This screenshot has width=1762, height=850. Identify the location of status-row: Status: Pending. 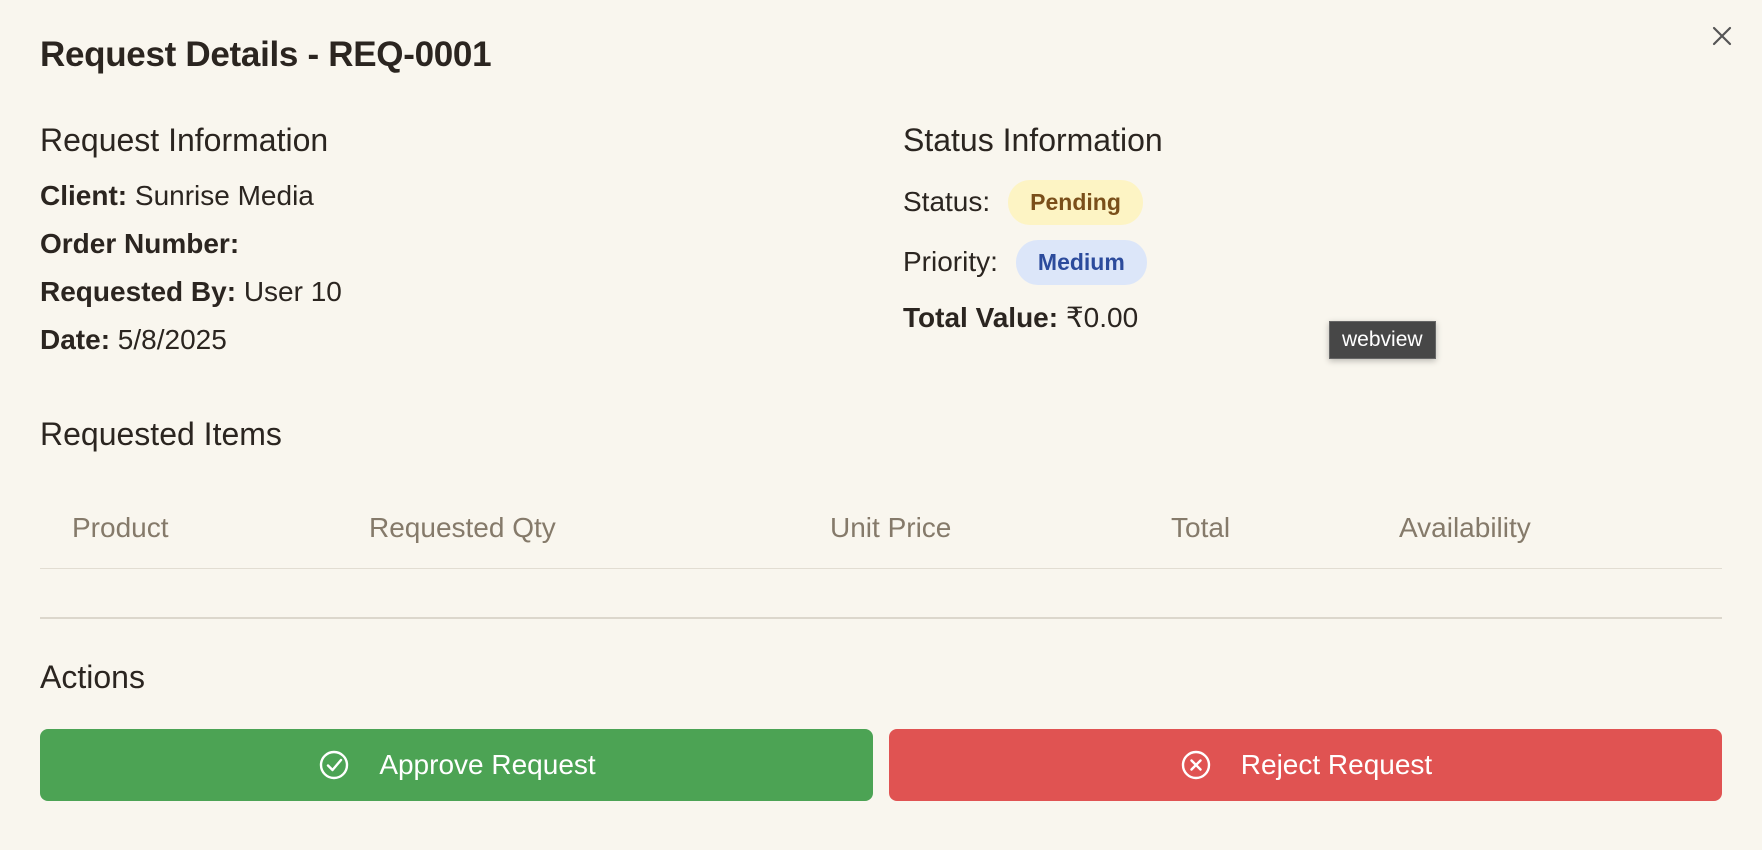
(1033, 202).